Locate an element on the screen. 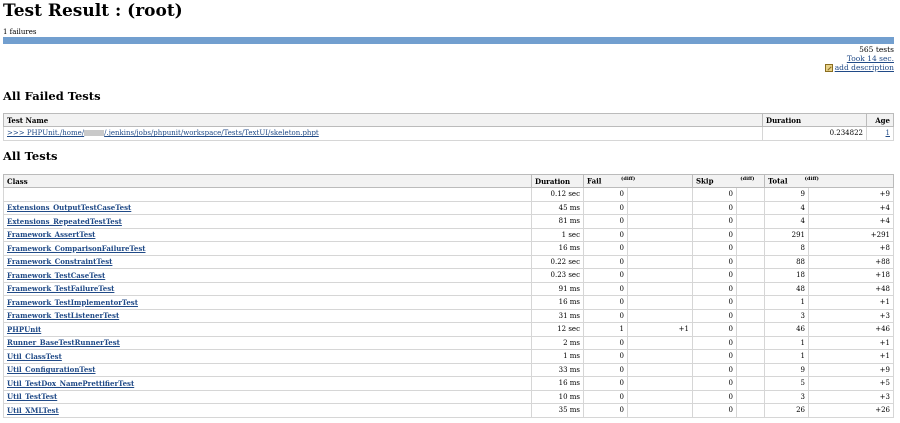  total-cell: 5 is located at coordinates (786, 383).